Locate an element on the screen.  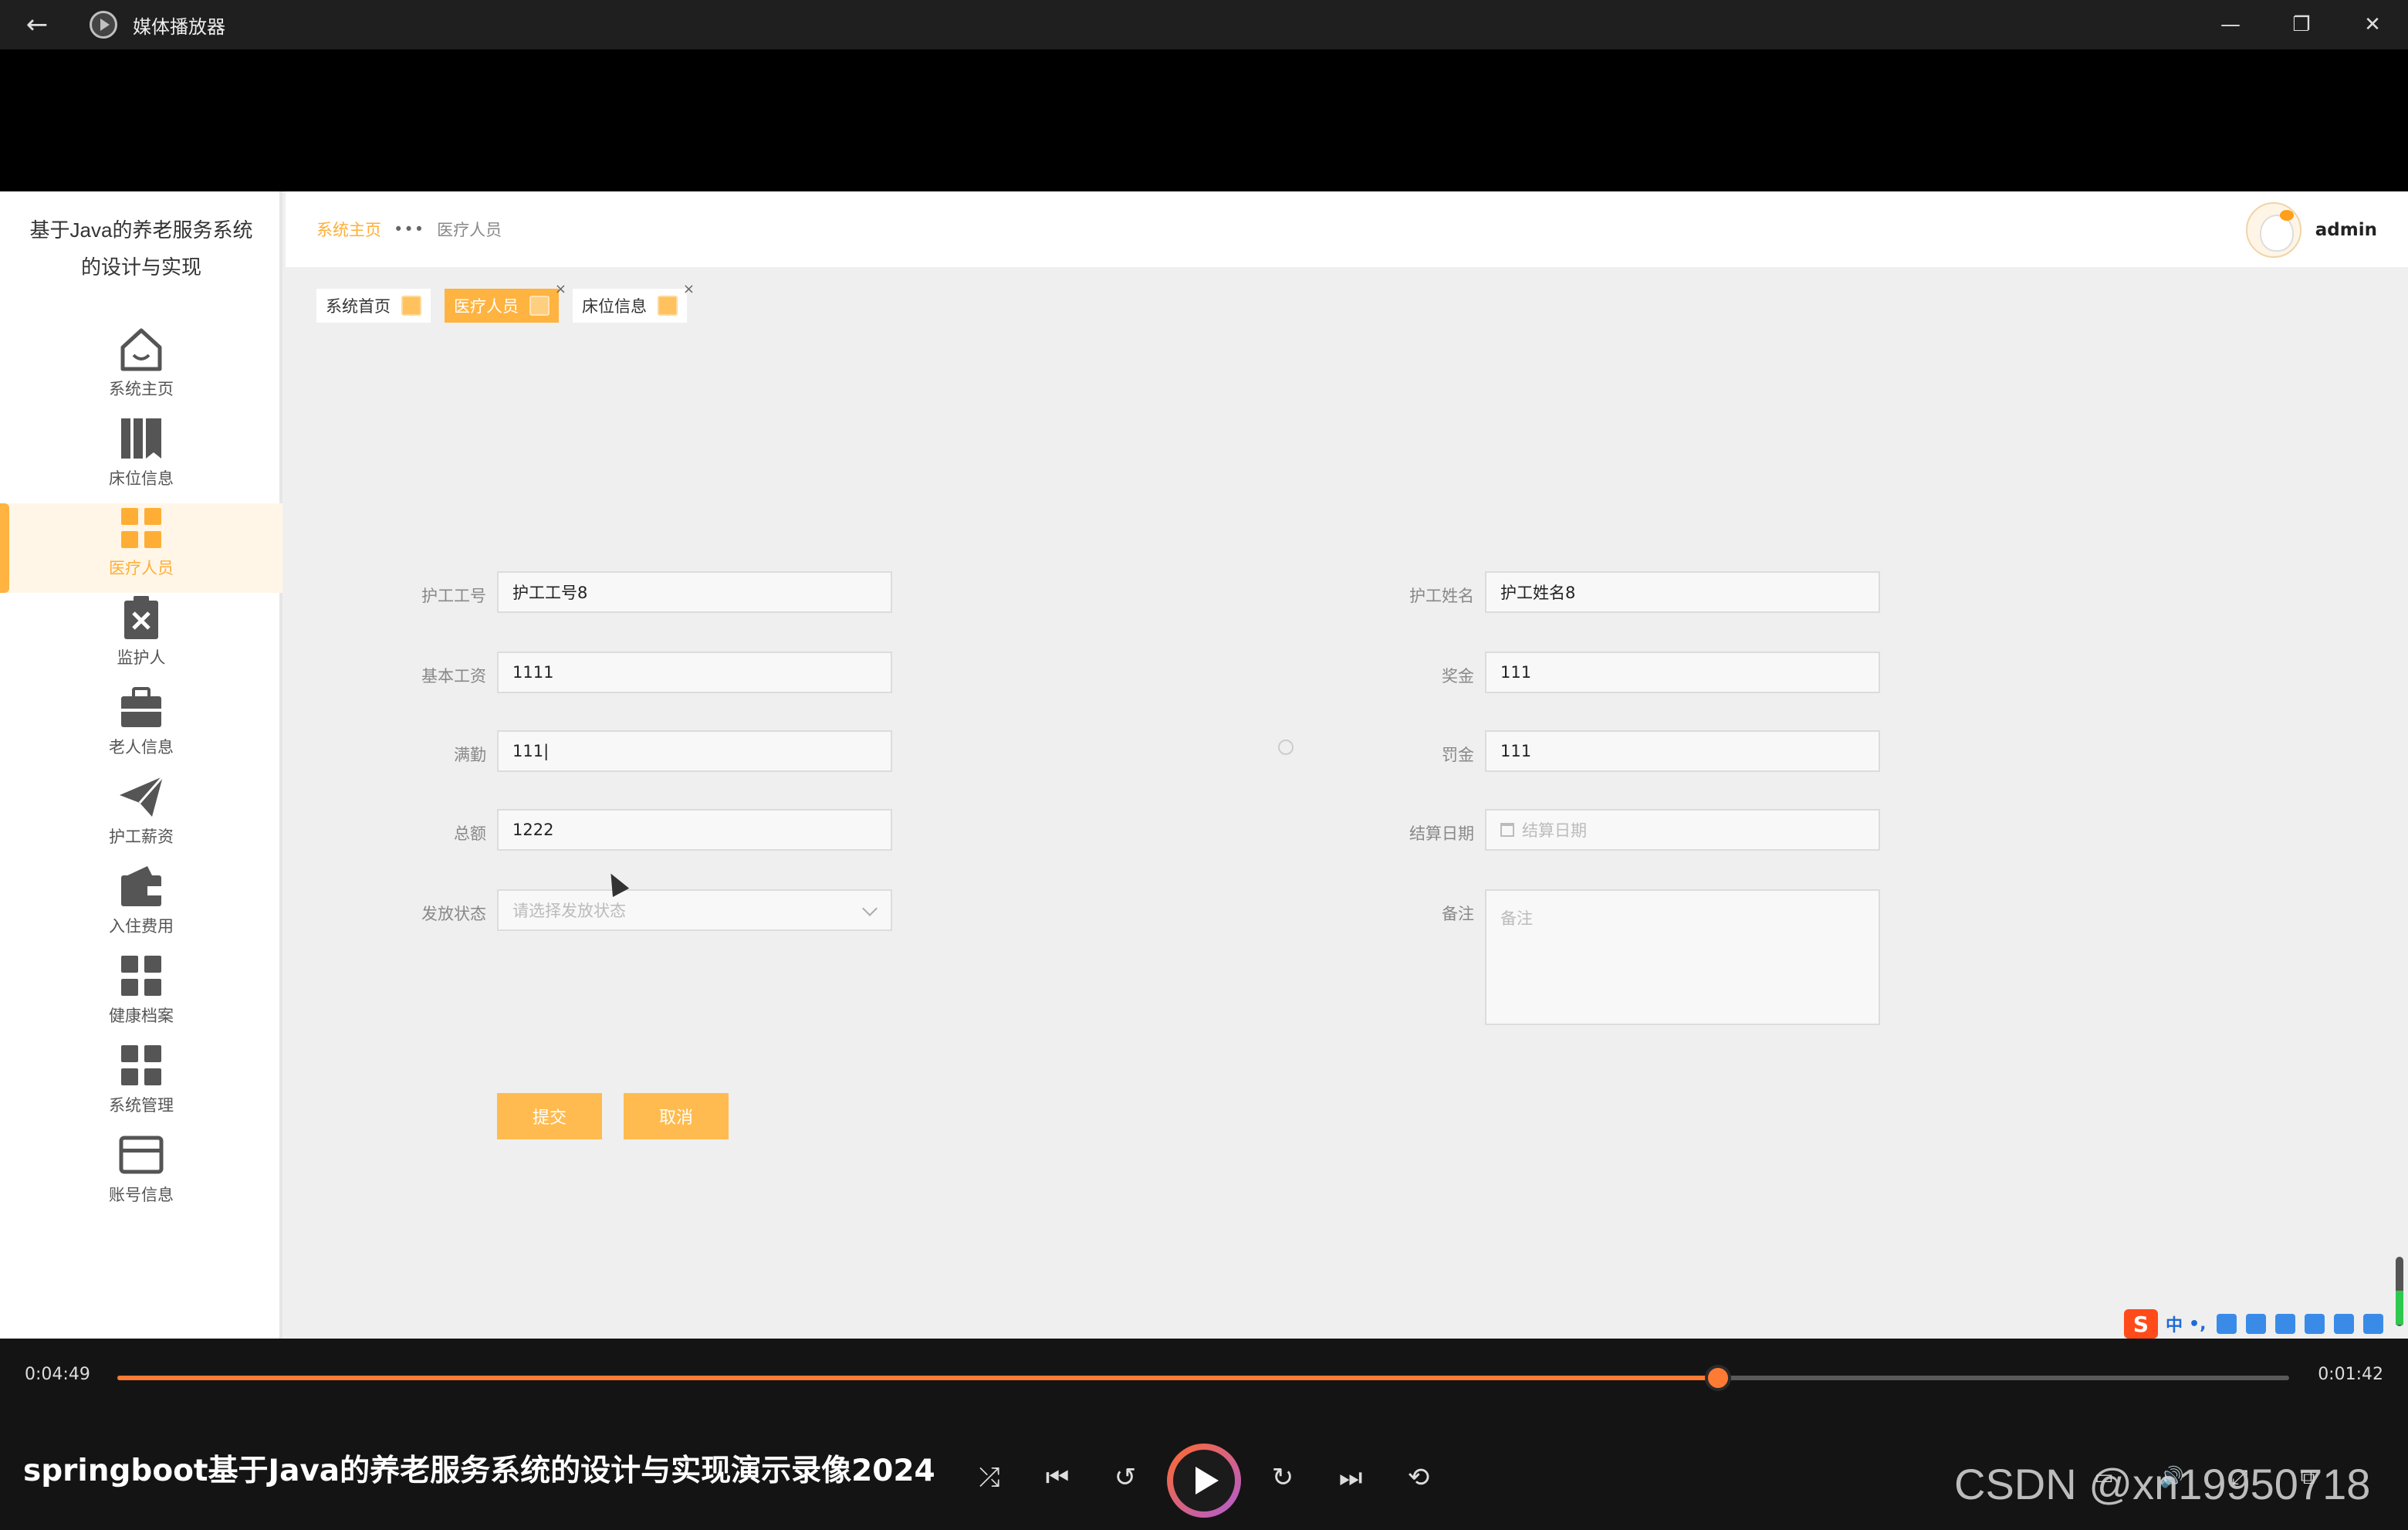
tab-beds: 床位信息 × is located at coordinates (634, 302).